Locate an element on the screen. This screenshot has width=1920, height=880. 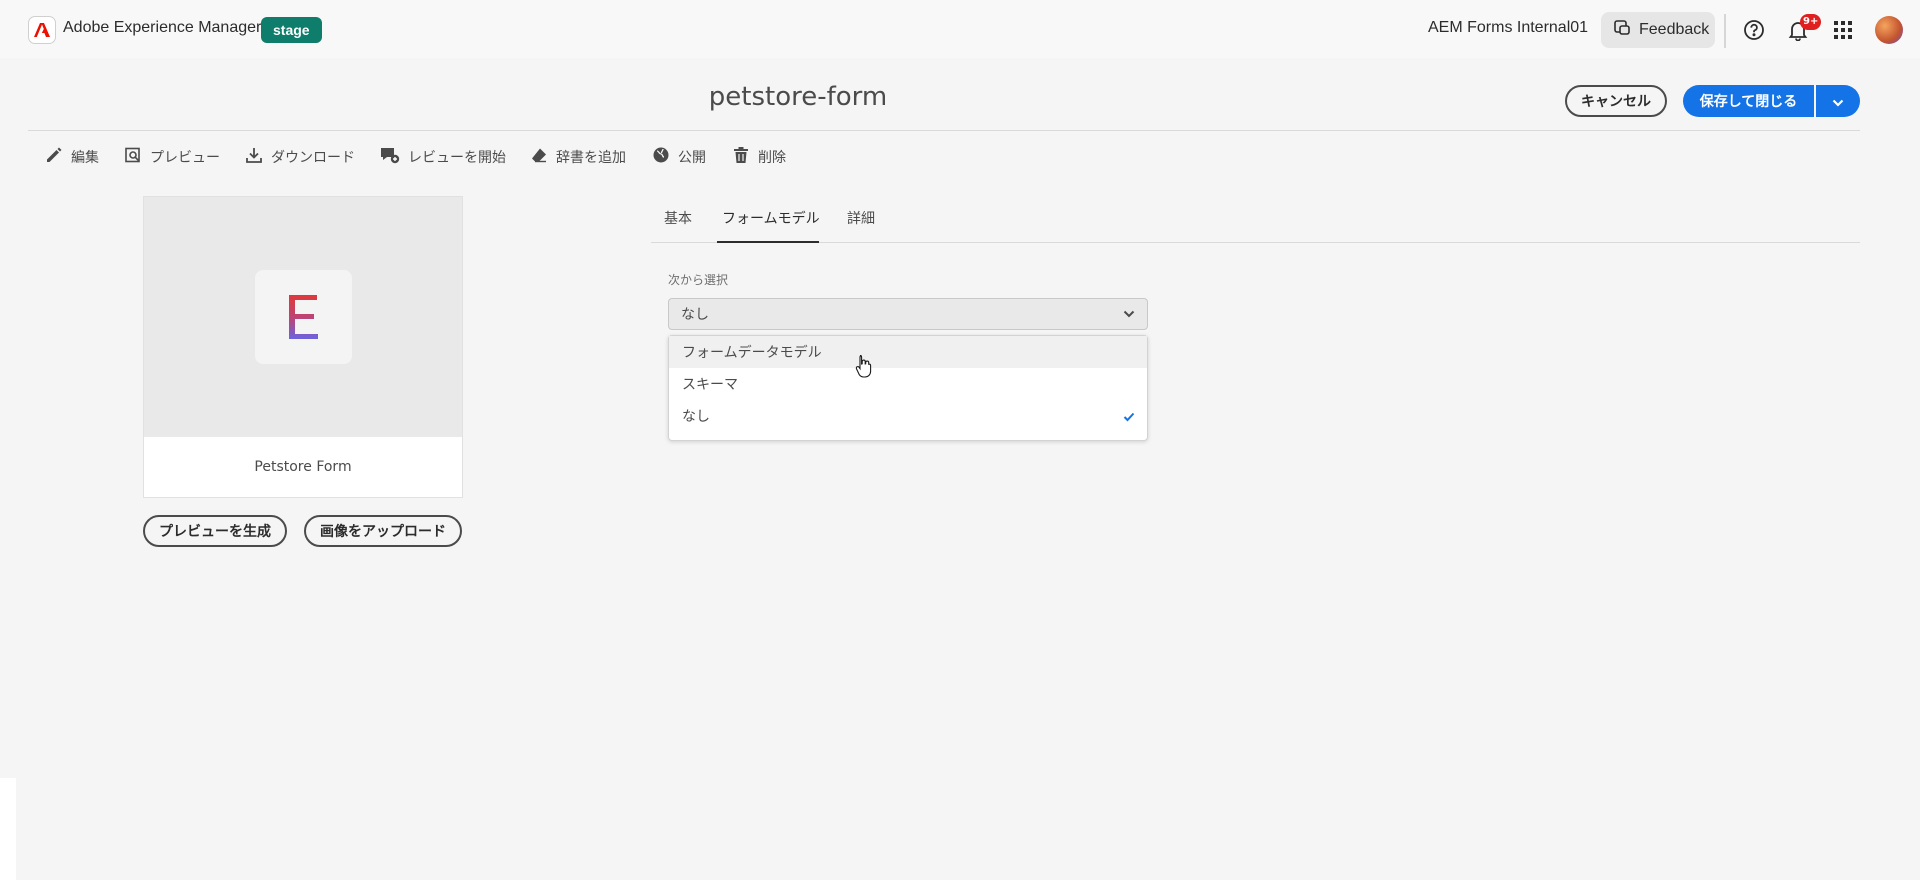
option-label: スキーマ is located at coordinates (710, 385).